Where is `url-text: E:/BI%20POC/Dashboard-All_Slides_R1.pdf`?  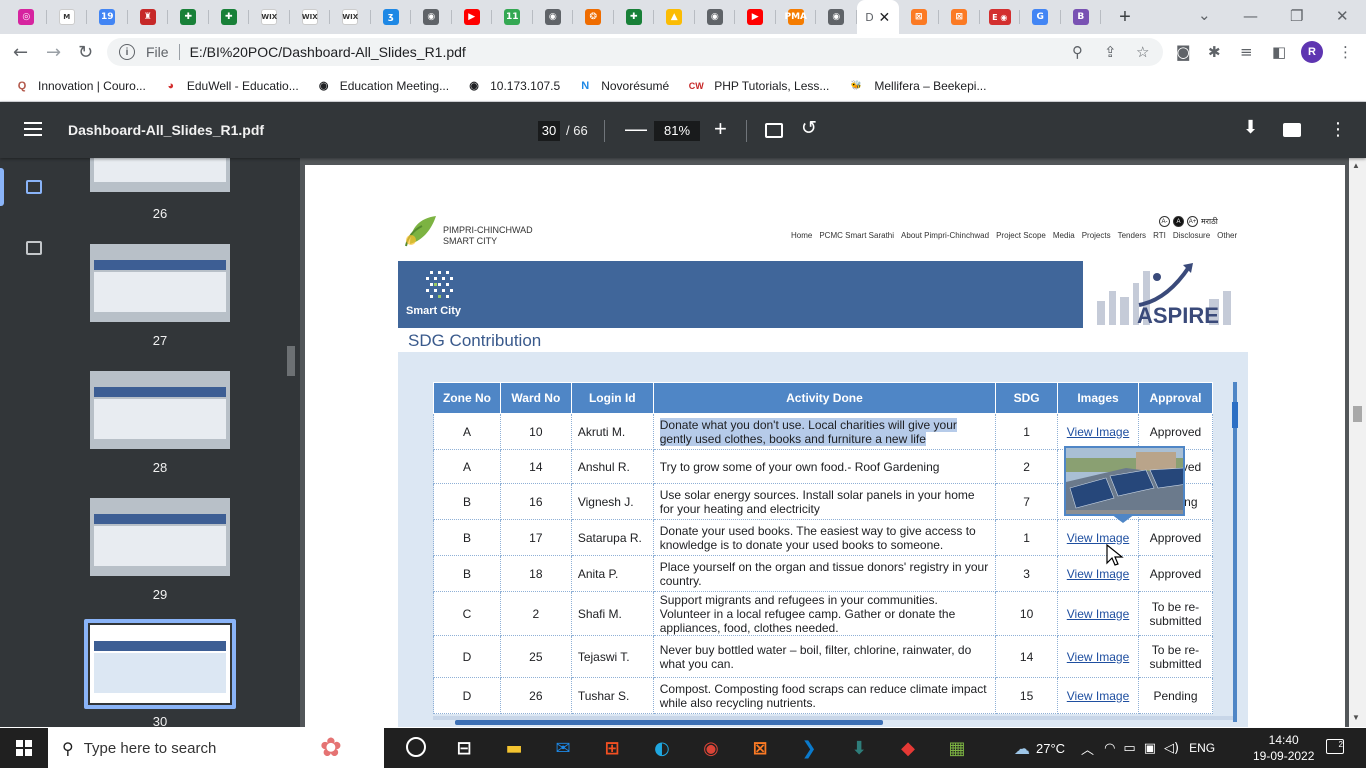
url-text: E:/BI%20POC/Dashboard-All_Slides_R1.pdf is located at coordinates (328, 52).